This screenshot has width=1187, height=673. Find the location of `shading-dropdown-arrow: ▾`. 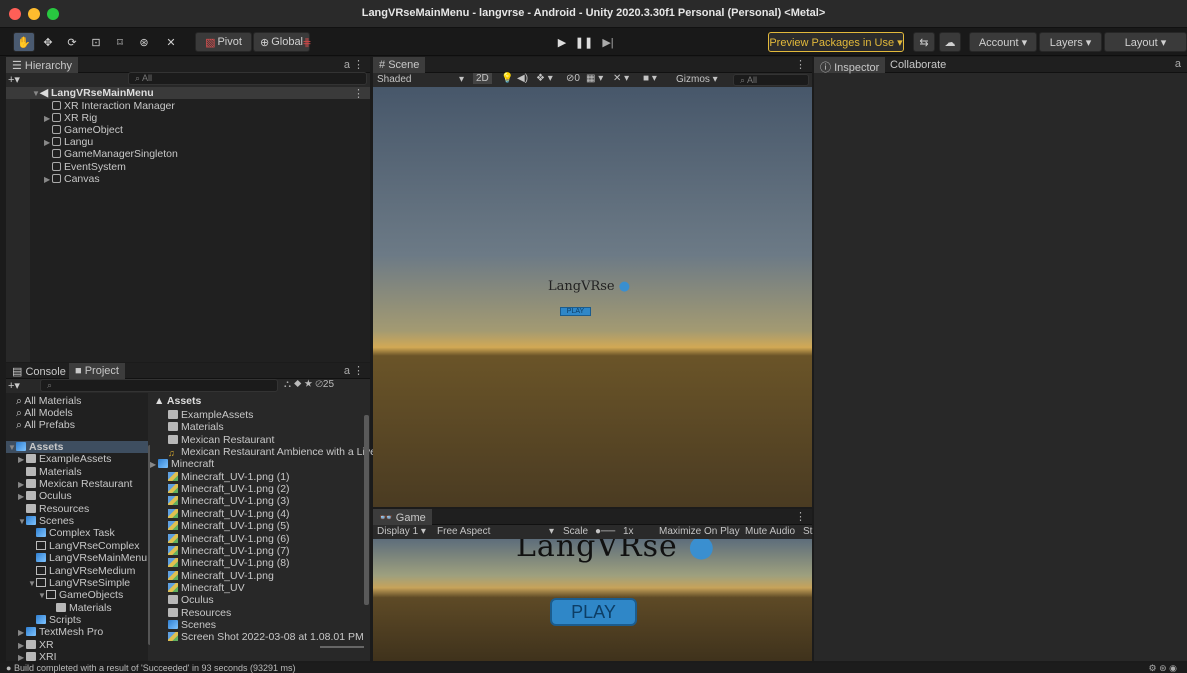

shading-dropdown-arrow: ▾ is located at coordinates (461, 79).